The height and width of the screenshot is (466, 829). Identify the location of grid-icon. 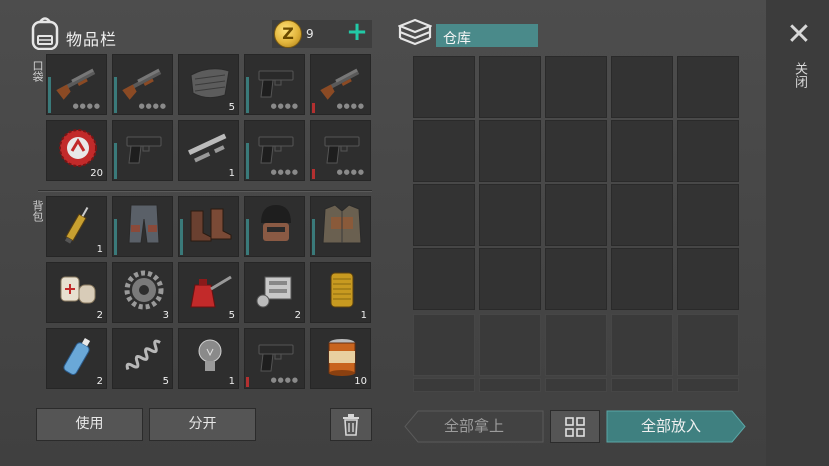
(575, 427).